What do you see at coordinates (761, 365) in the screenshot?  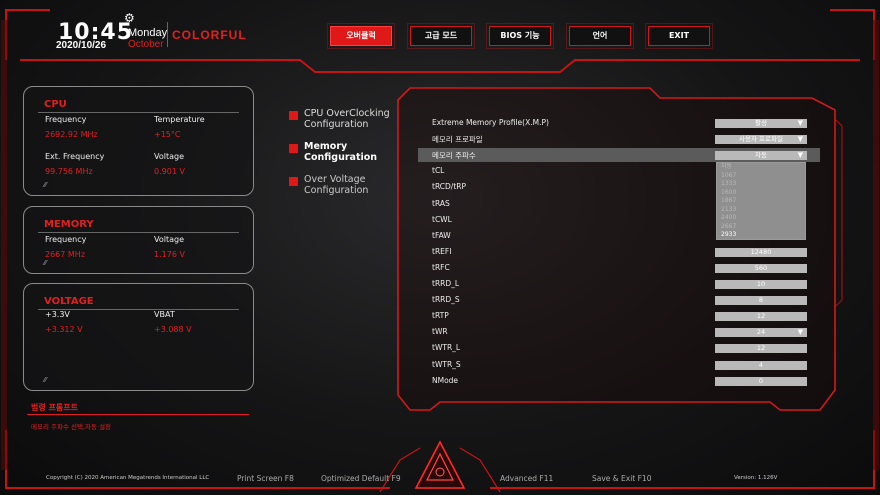 I see `setting-value-field: 4` at bounding box center [761, 365].